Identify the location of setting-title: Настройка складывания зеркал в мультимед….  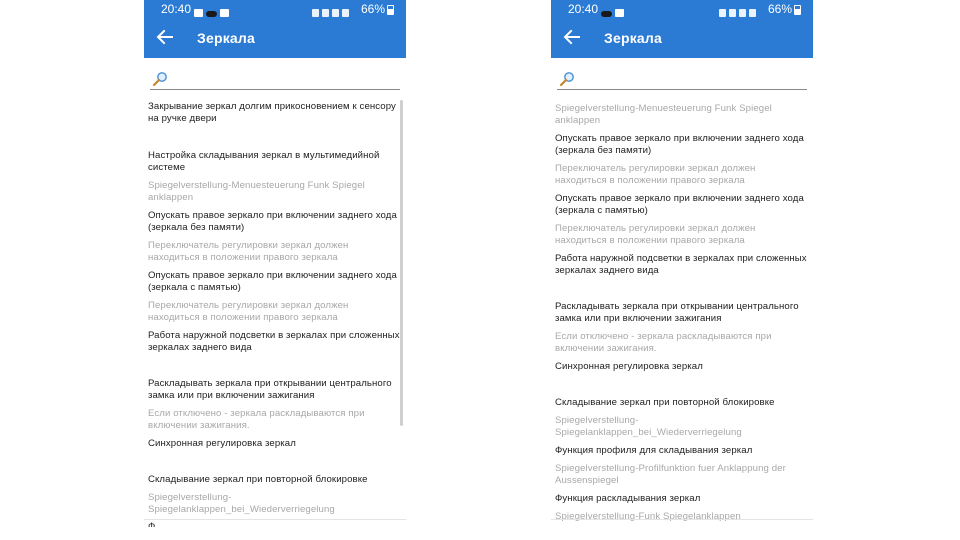
(275, 162).